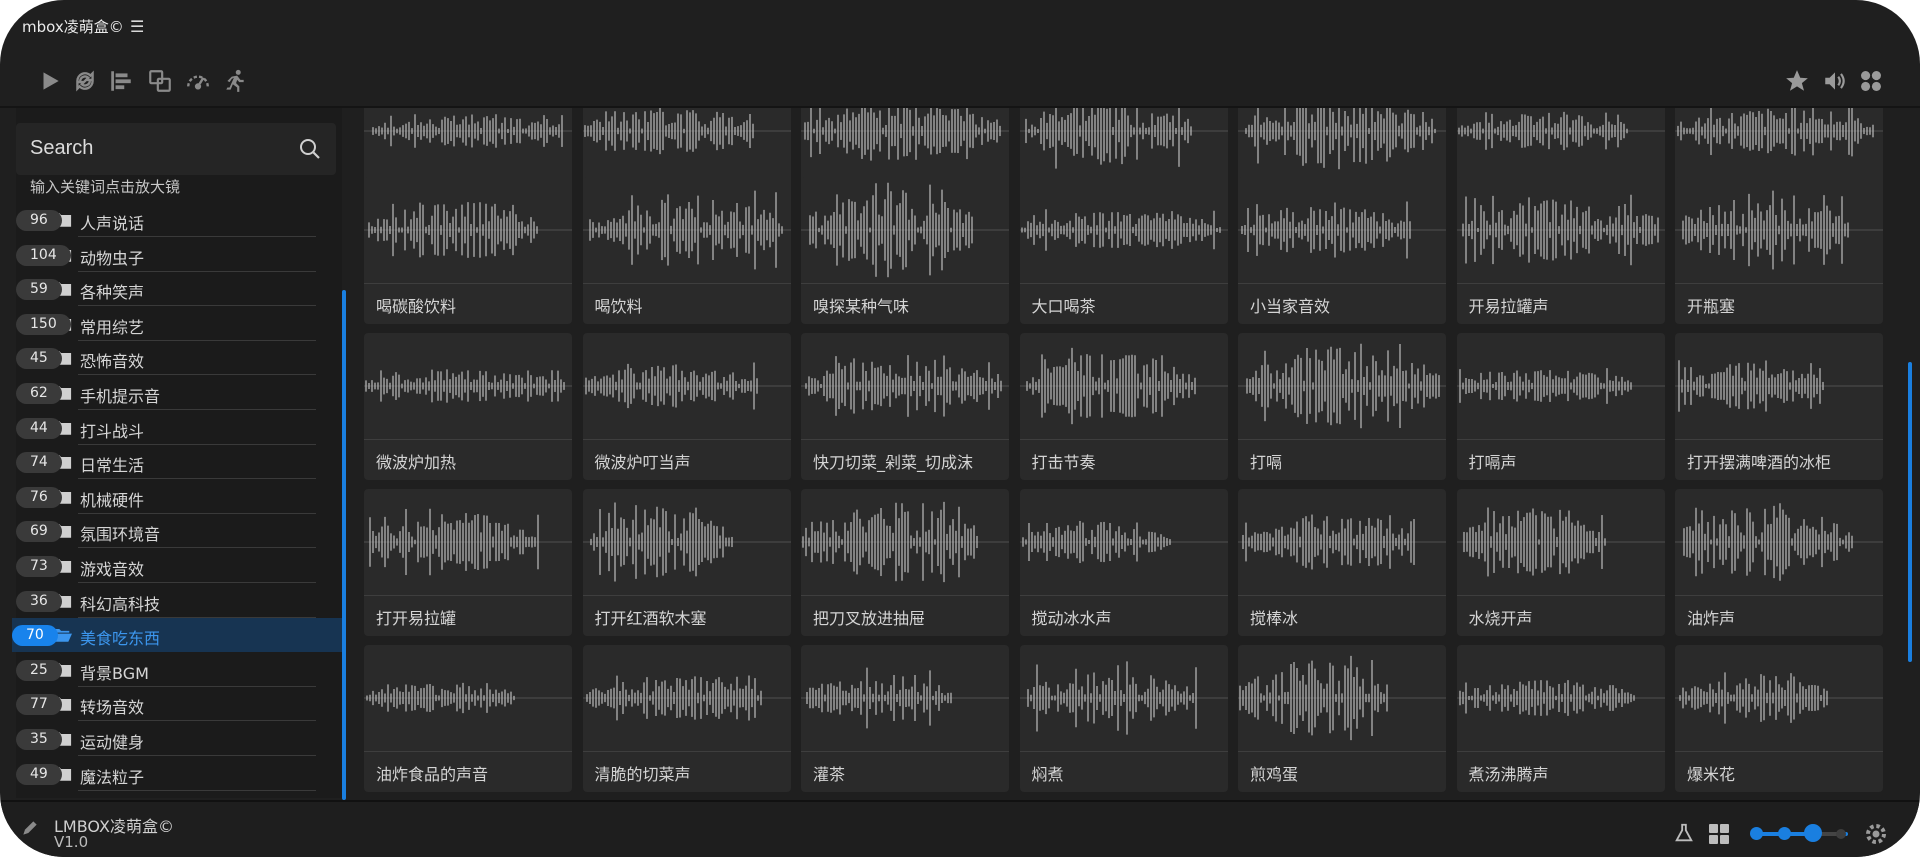  Describe the element at coordinates (869, 618) in the screenshot. I see `sound-title: 把刀叉放进抽屉` at that location.